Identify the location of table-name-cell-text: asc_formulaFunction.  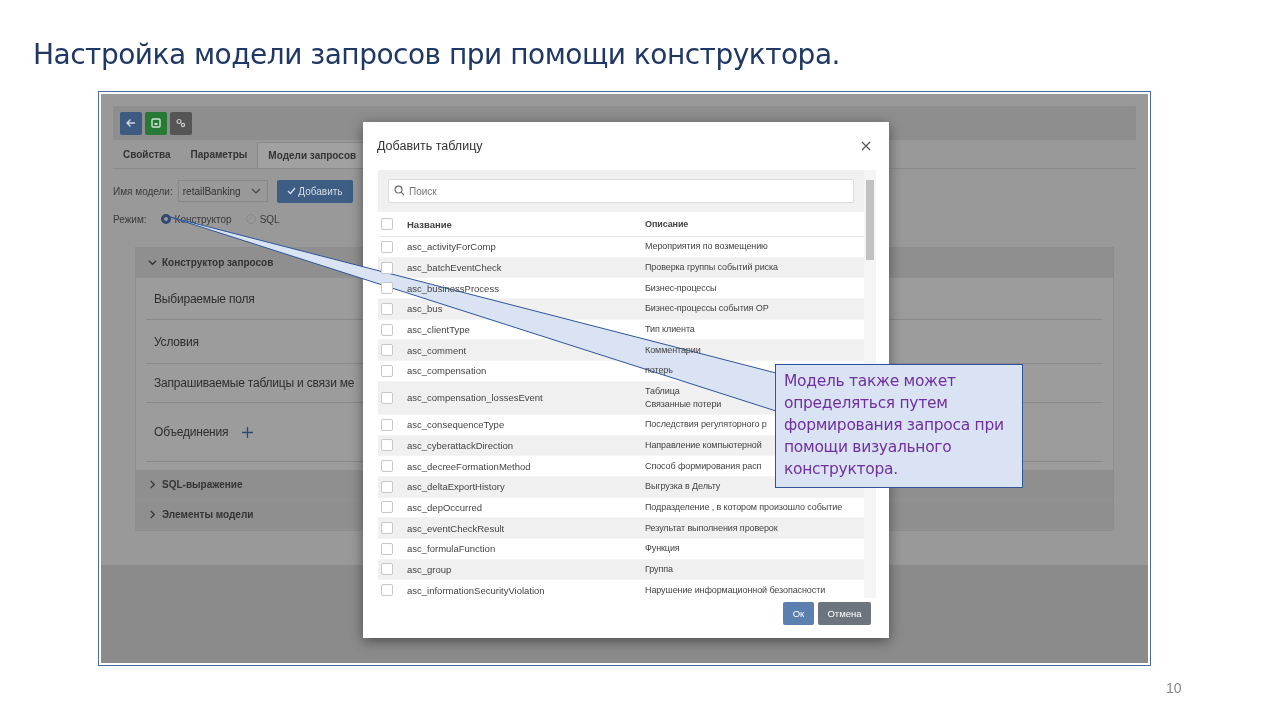
(452, 549).